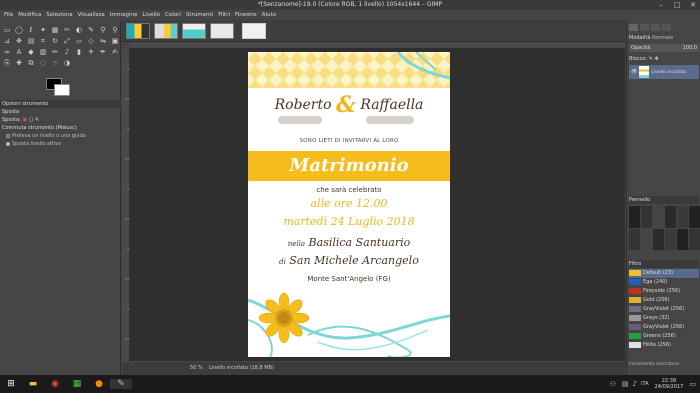 This screenshot has height=393, width=700. I want to click on opacity-value: 100.0, so click(690, 48).